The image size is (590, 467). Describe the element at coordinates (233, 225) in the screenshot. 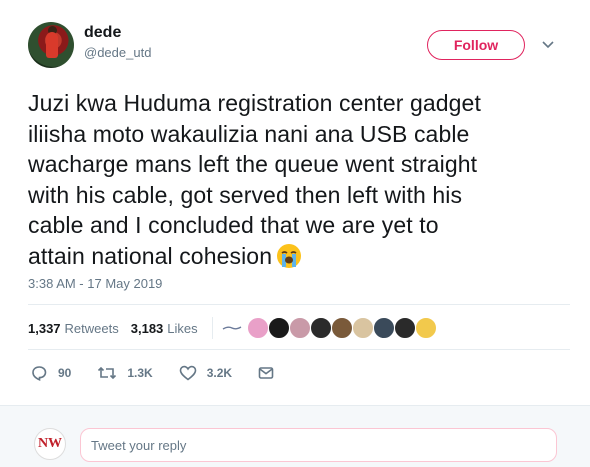

I see `tweet-line: cable and I concluded that we are yet to` at that location.